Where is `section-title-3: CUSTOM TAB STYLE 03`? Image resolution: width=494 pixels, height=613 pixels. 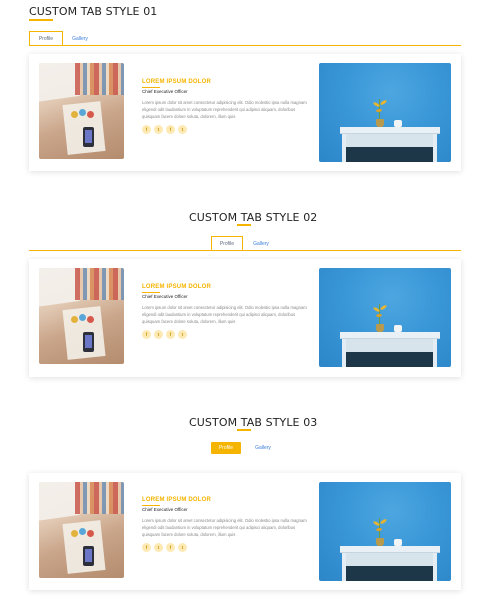 section-title-3: CUSTOM TAB STYLE 03 is located at coordinates (253, 422).